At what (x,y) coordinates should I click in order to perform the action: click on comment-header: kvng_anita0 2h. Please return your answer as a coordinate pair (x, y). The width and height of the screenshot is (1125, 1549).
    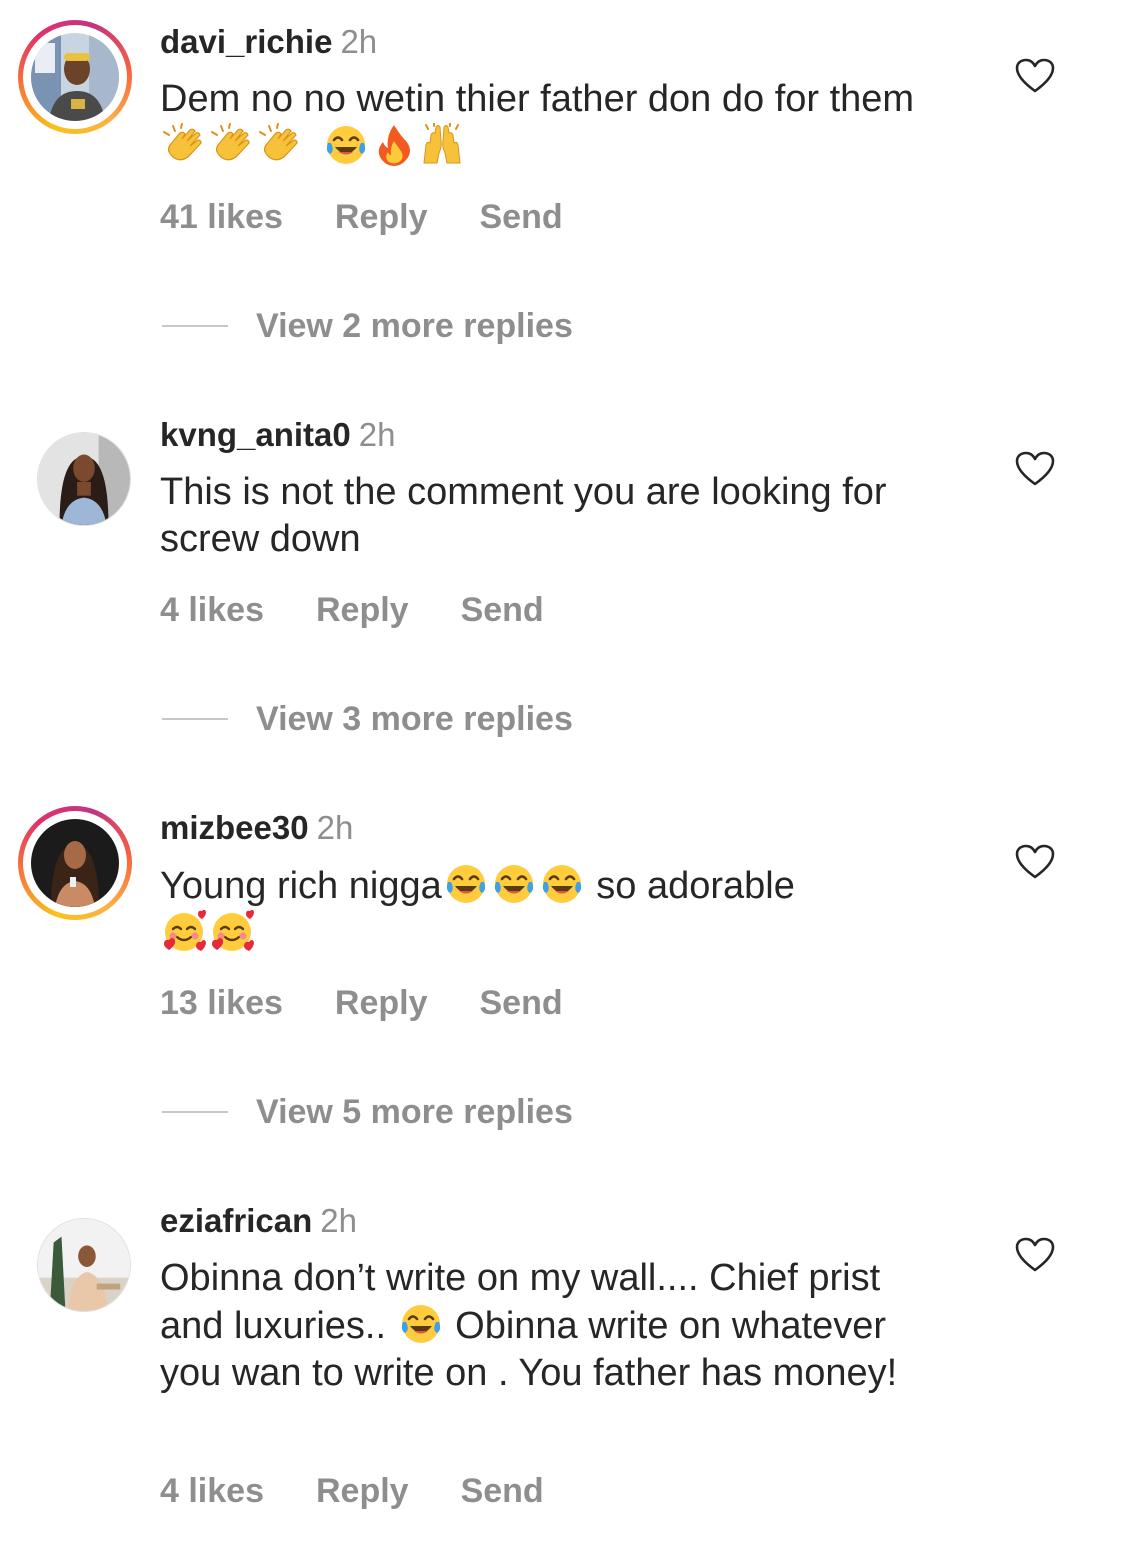
    Looking at the image, I should click on (277, 435).